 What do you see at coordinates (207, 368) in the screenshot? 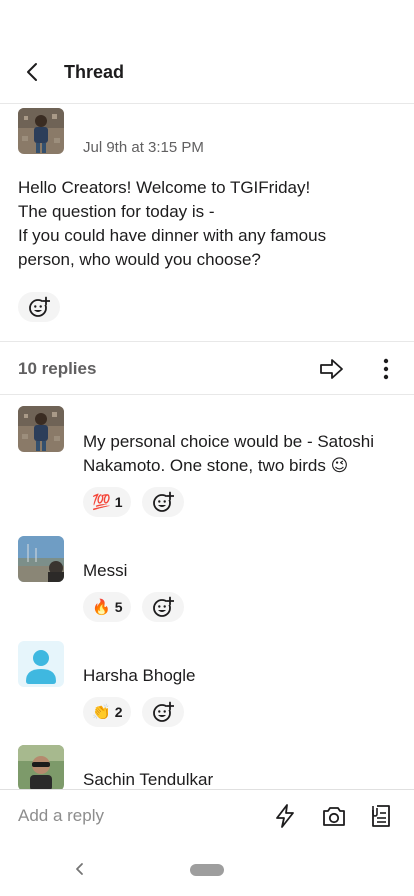
I see `replies-bar: 10 replies` at bounding box center [207, 368].